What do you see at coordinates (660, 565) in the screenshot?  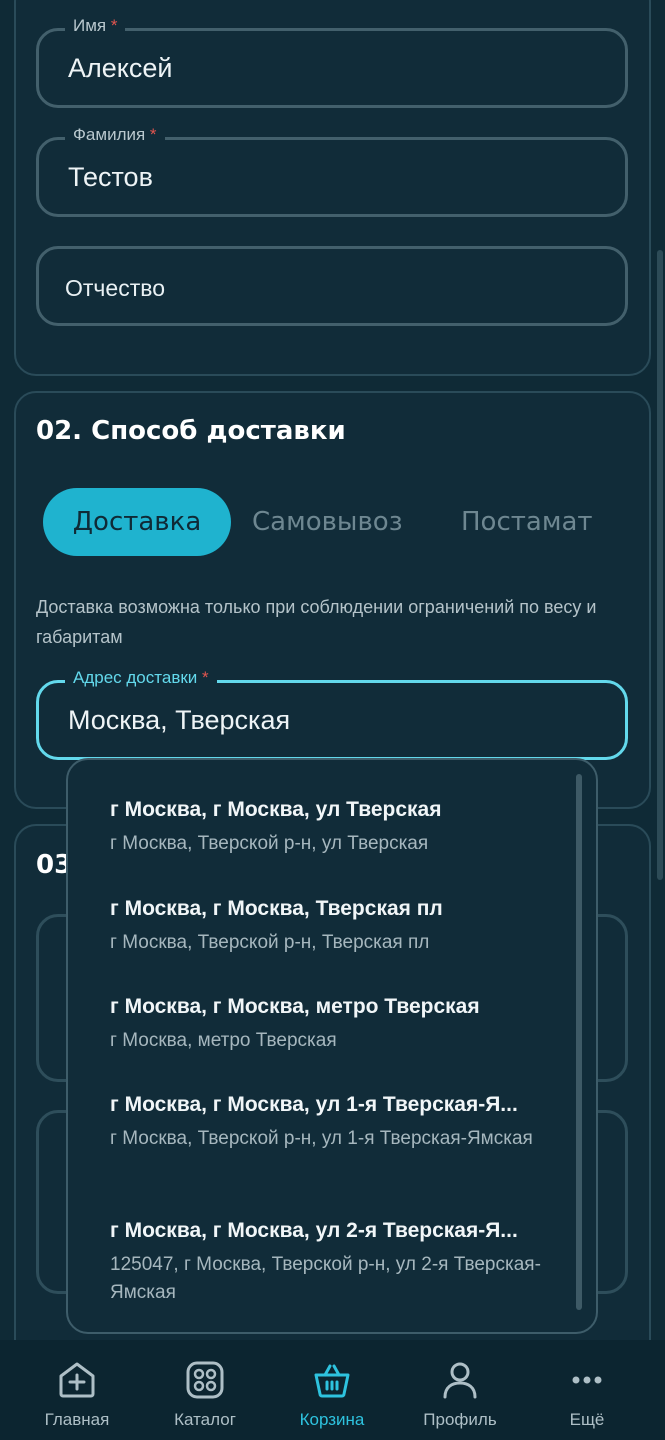 I see `page-scrollbar` at bounding box center [660, 565].